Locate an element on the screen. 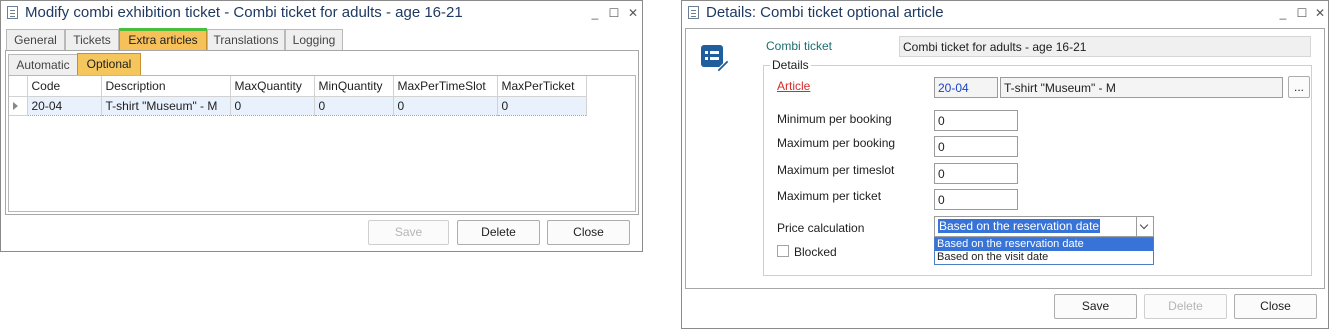 The image size is (1329, 329). window-title: Details: Combi ticket optional article is located at coordinates (825, 12).